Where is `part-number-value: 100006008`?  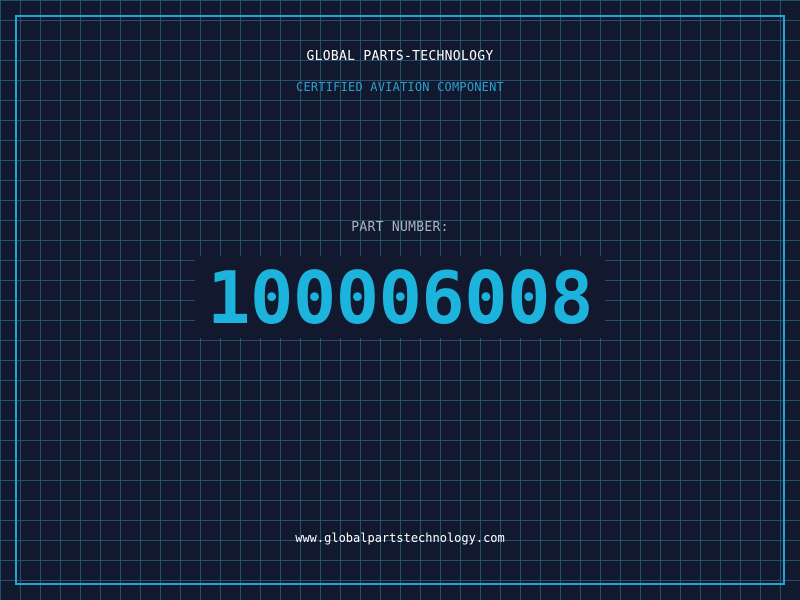
part-number-value: 100006008 is located at coordinates (400, 298).